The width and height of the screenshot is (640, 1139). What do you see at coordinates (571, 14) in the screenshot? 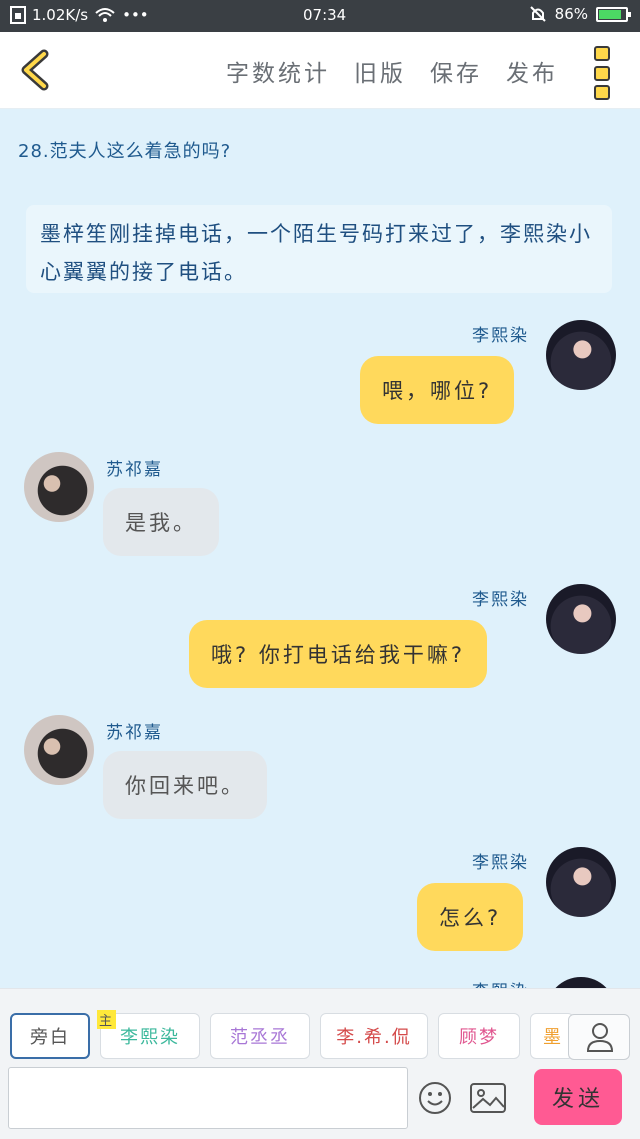
I see `battery-percent: 86%` at bounding box center [571, 14].